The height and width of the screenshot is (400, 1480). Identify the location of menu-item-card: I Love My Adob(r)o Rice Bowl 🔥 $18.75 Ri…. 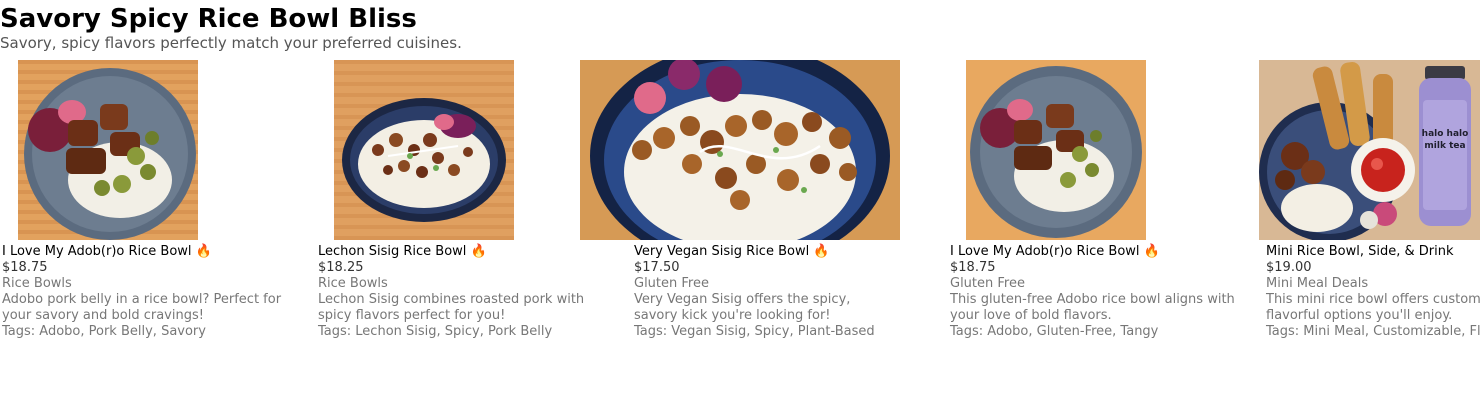
(152, 200).